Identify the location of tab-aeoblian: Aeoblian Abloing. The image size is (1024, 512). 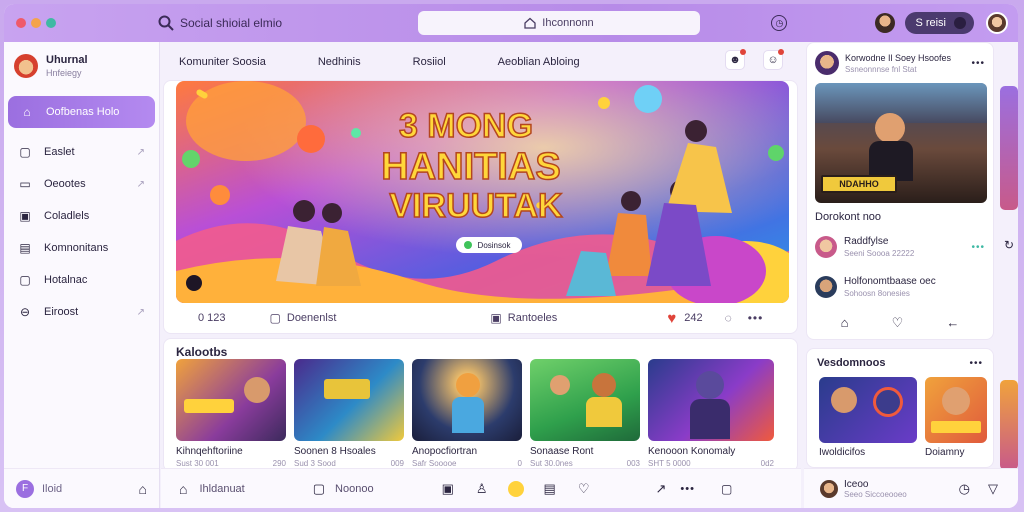
(539, 62).